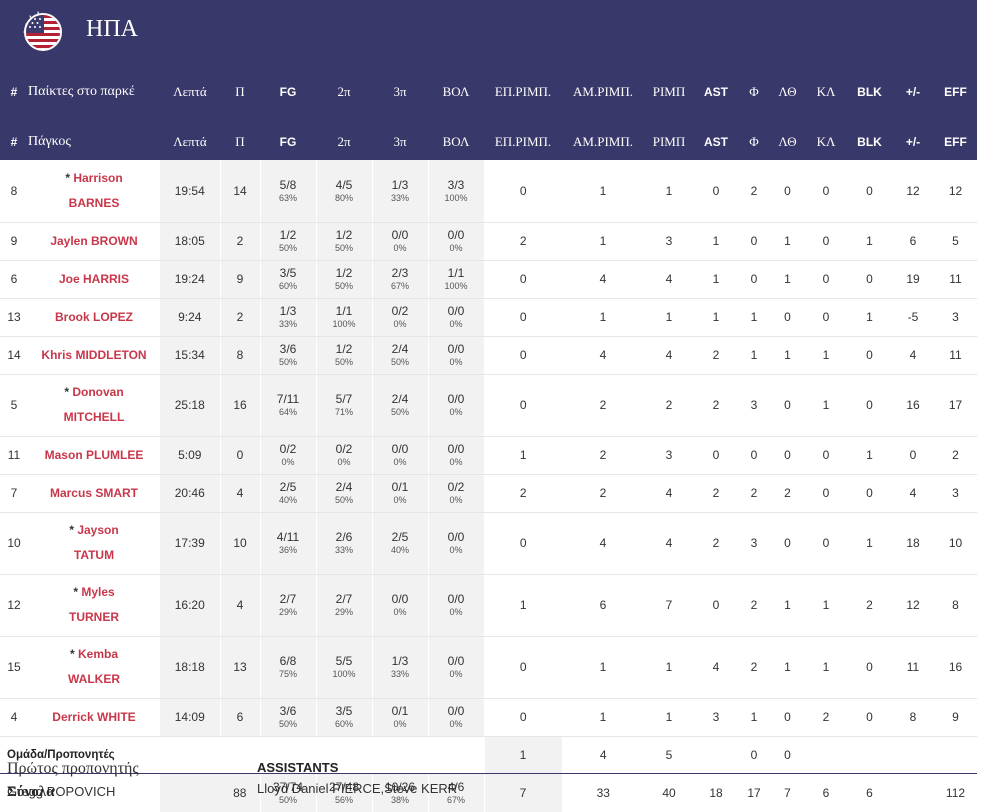 Image resolution: width=984 pixels, height=812 pixels. I want to click on player-name-link: * Jayson TATUM, so click(94, 543).